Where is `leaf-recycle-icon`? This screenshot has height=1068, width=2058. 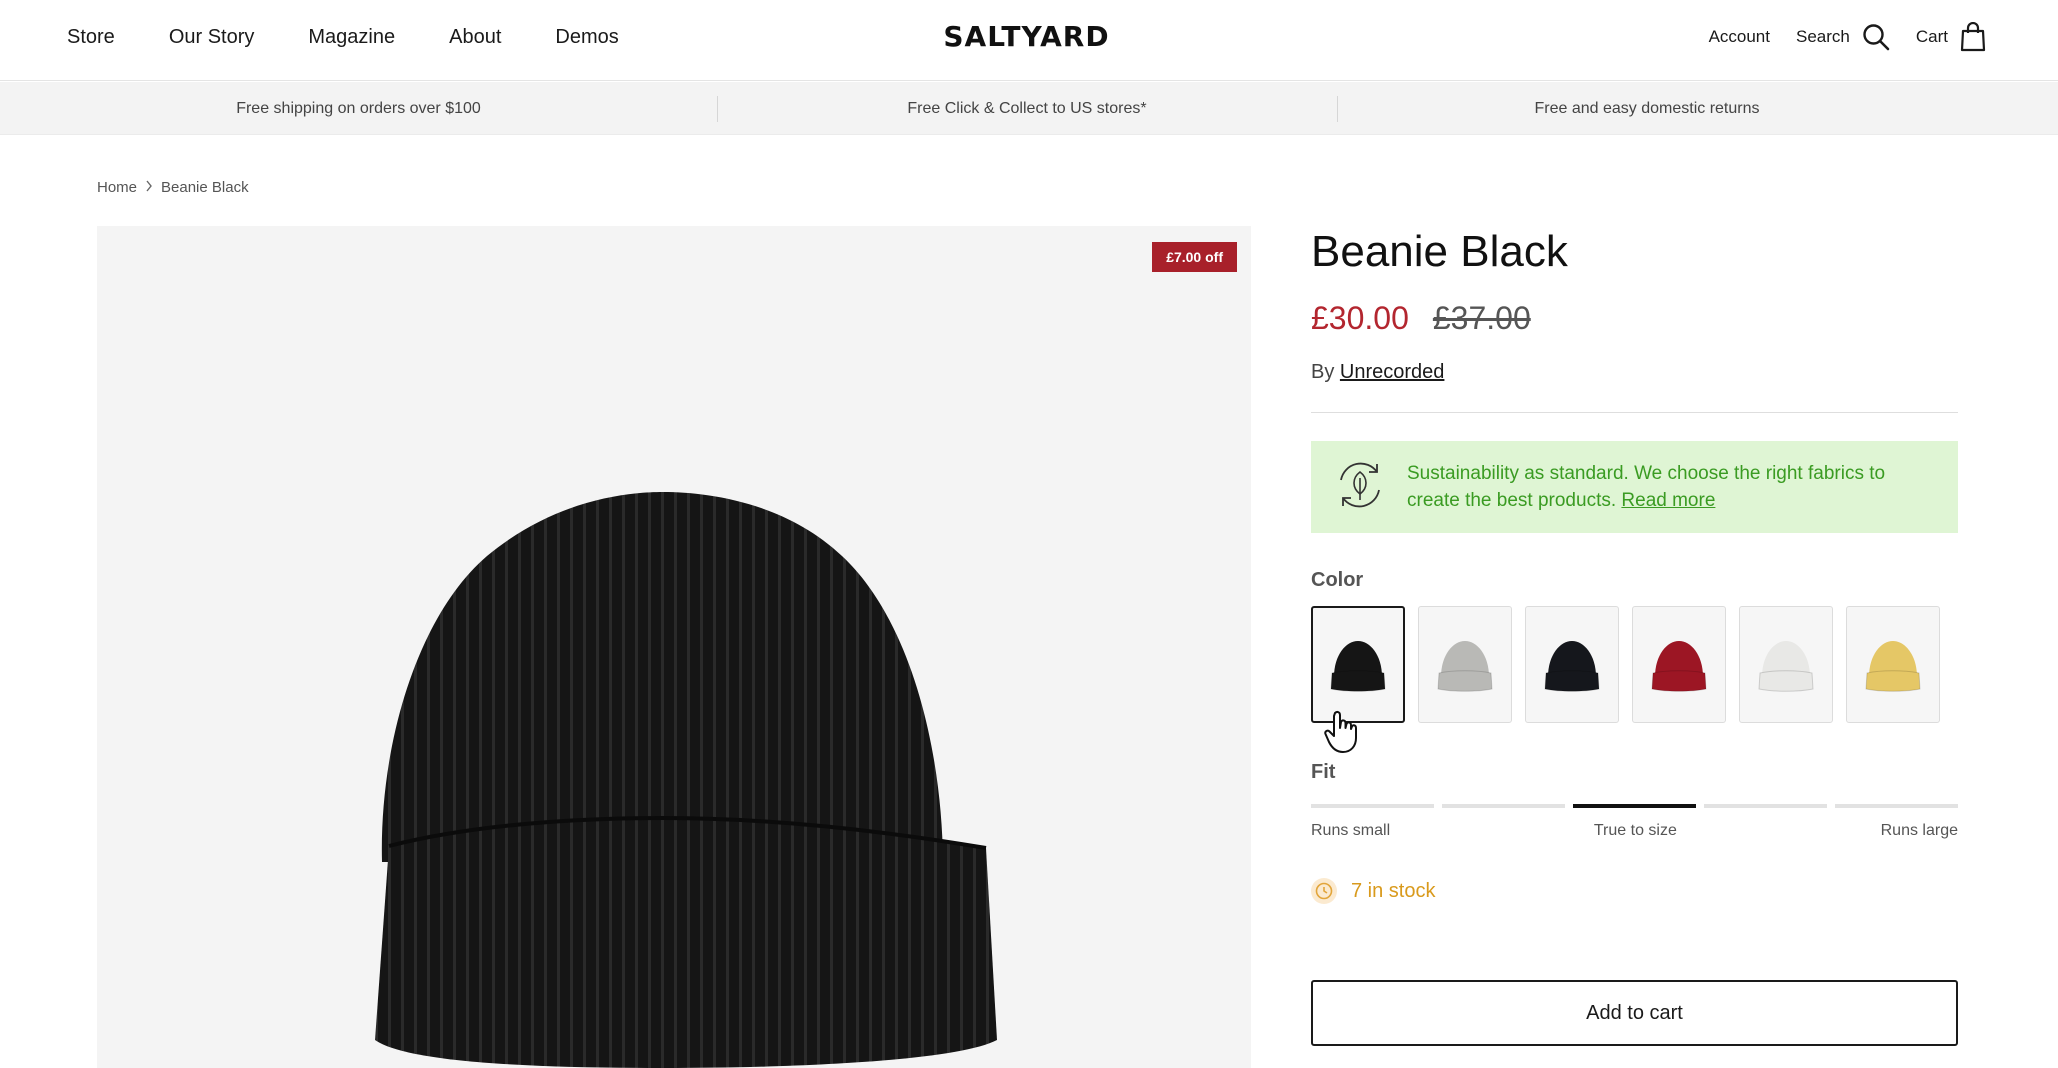 leaf-recycle-icon is located at coordinates (1360, 487).